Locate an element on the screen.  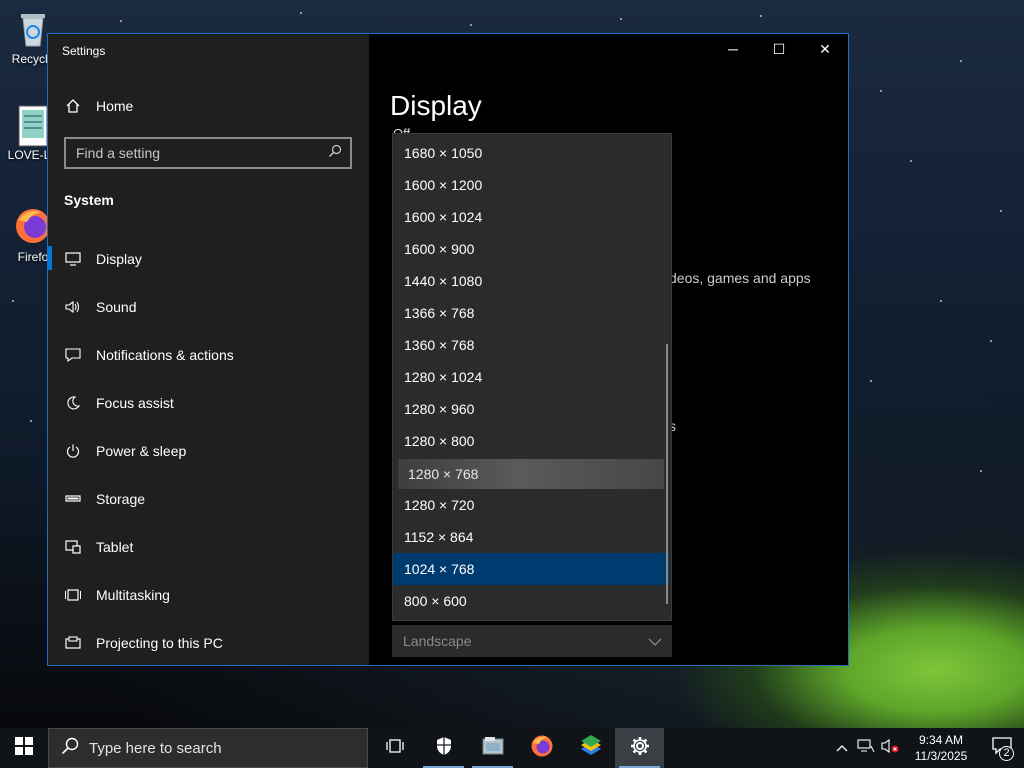
orientation-value: Landscape is located at coordinates (437, 641).